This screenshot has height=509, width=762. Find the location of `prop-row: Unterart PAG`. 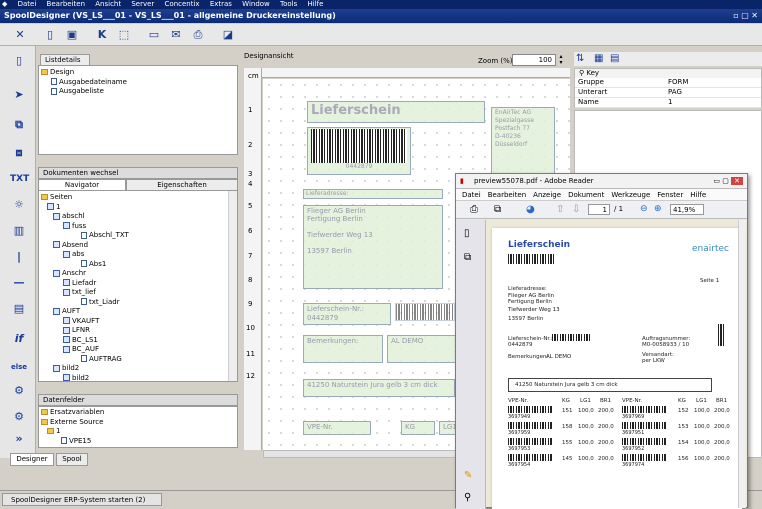

prop-row: Unterart PAG is located at coordinates (668, 92).